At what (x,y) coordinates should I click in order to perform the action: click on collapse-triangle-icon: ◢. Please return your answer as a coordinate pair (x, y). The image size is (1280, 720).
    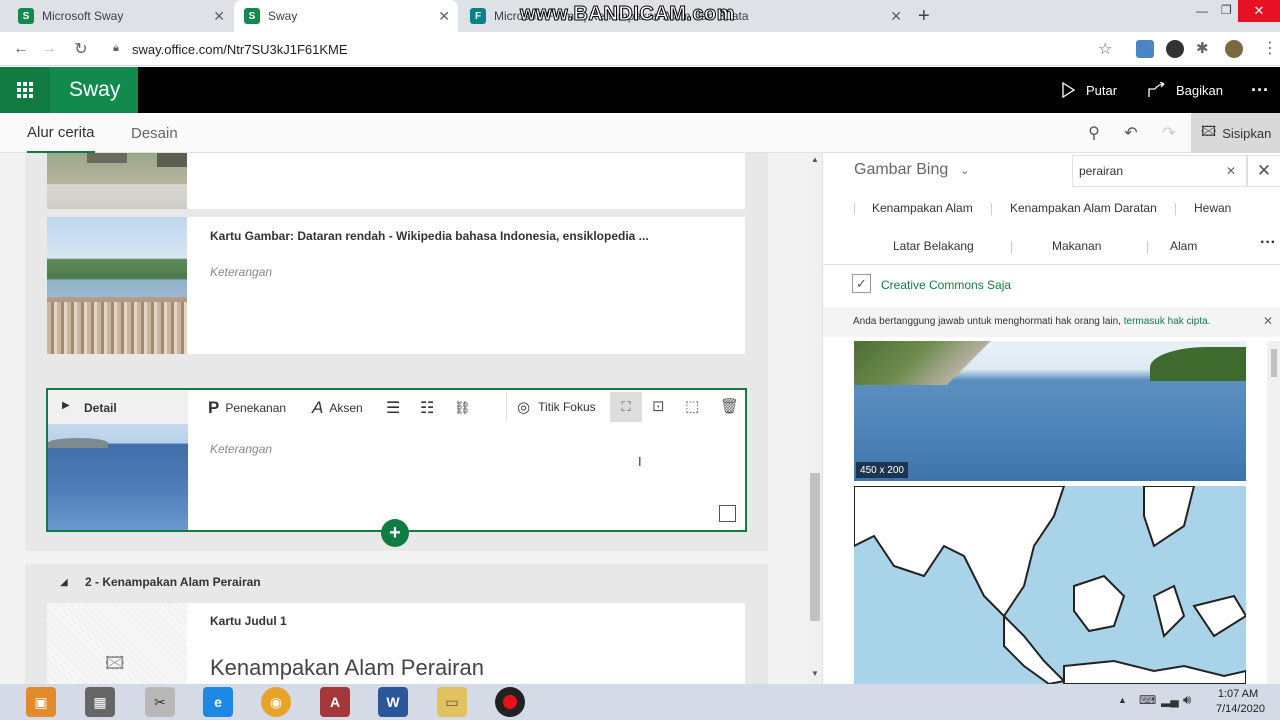
    Looking at the image, I should click on (64, 582).